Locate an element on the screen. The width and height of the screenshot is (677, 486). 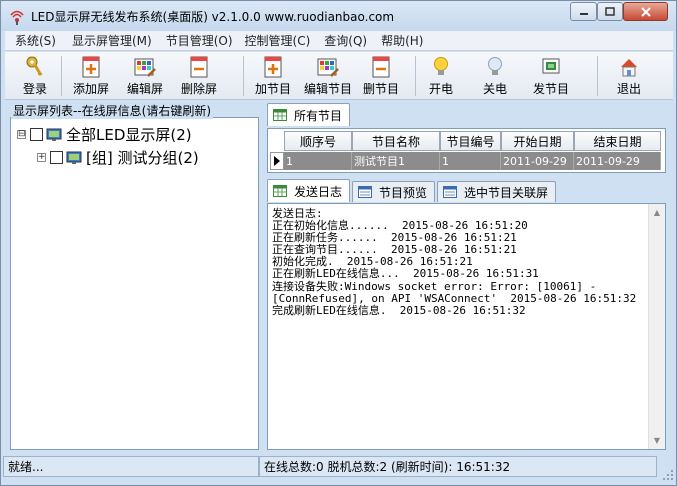
log-tabs: 发送日志 节目预览 选中节目关联屏 is located at coordinates (412, 190).